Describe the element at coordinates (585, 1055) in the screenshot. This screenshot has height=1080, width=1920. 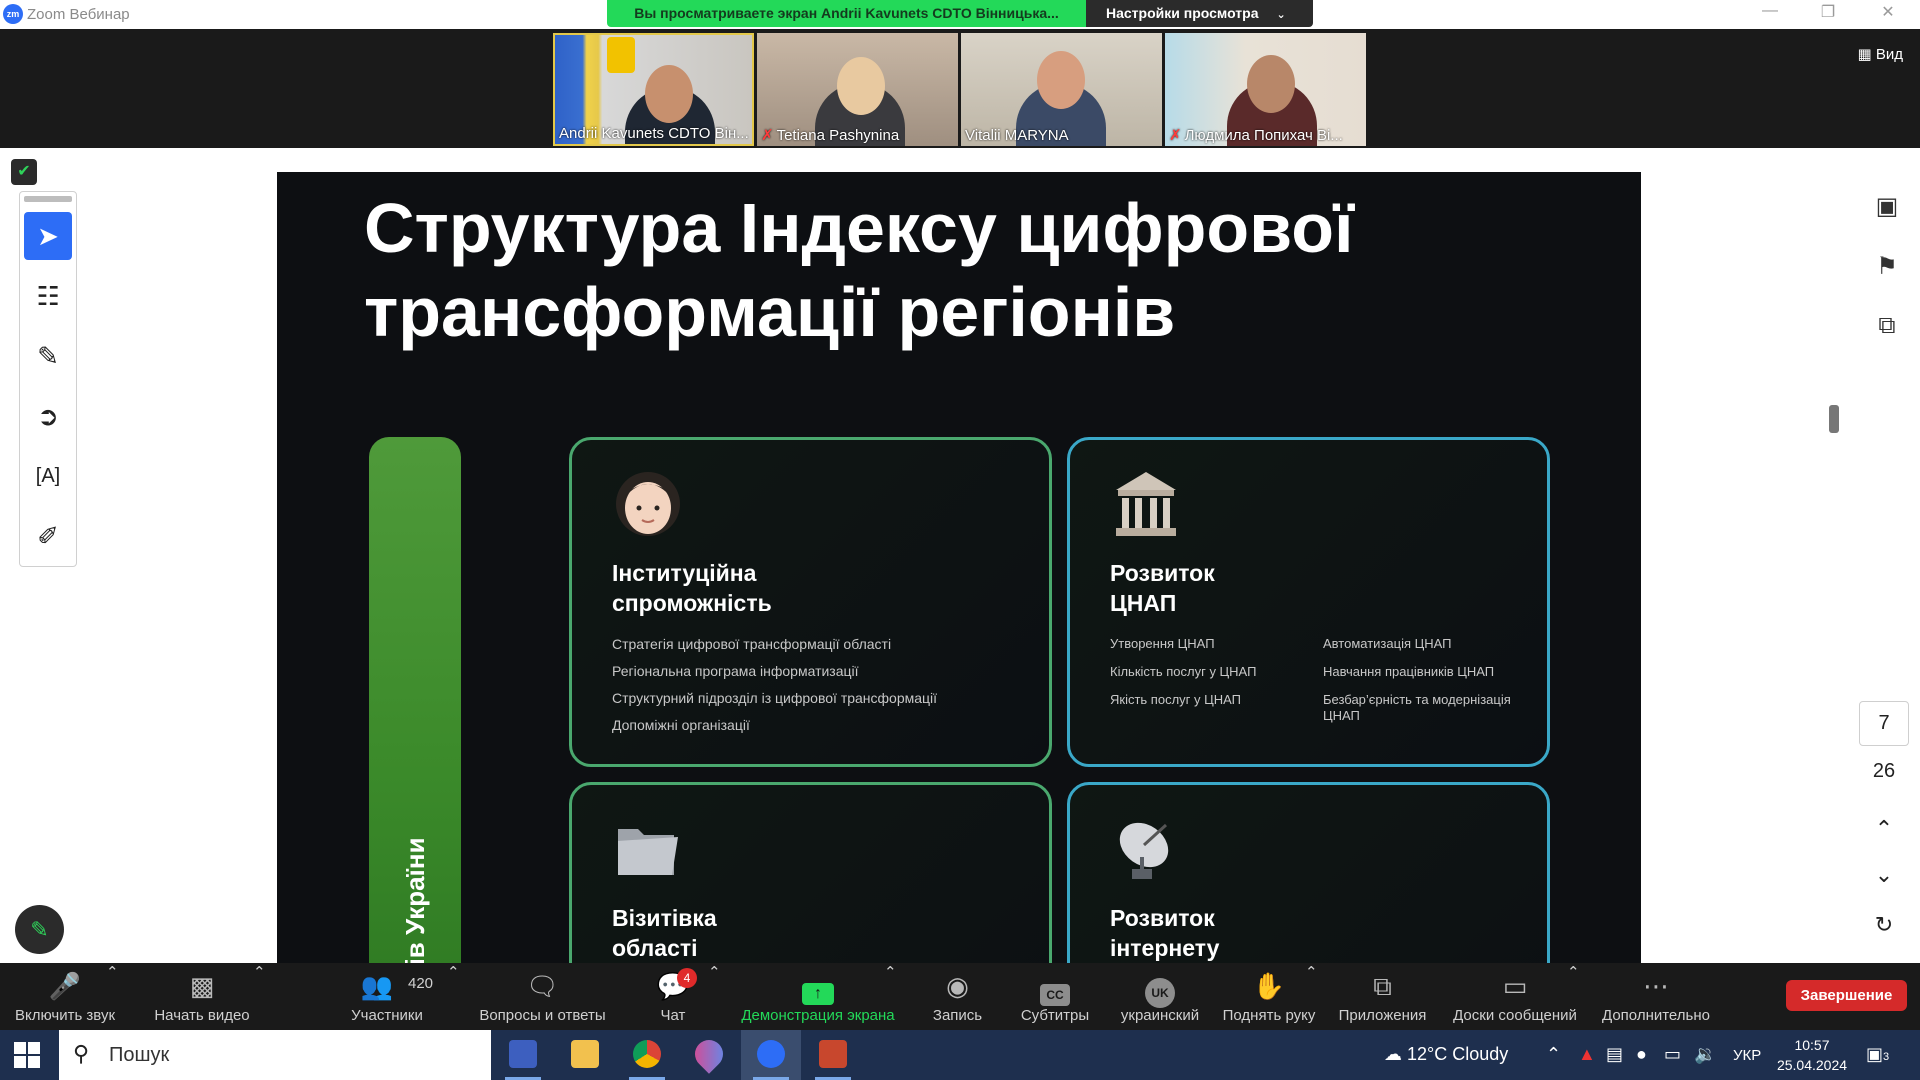
I see `taskbar-app-explorer` at that location.